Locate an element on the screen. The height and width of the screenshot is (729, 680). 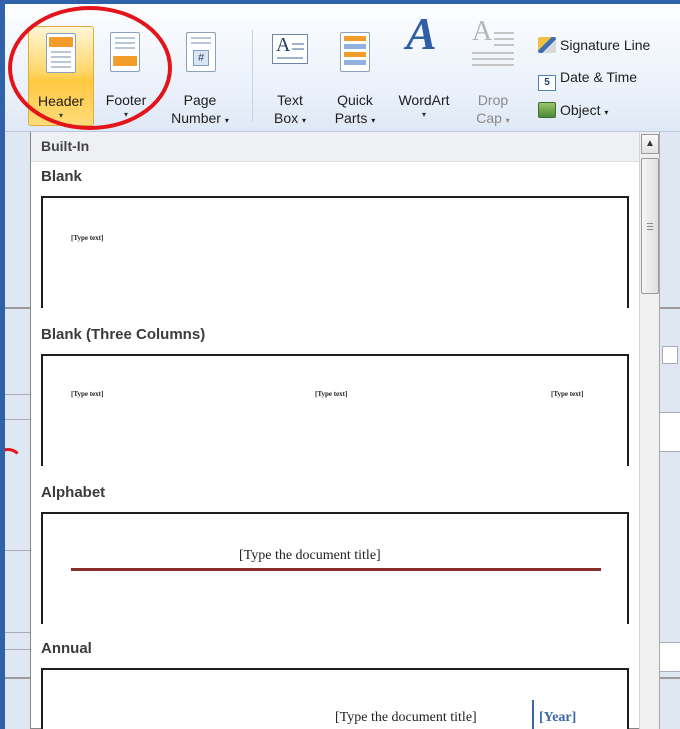
blank-three-columns-option: [Type text] [Type text] [Type text] is located at coordinates (335, 410).